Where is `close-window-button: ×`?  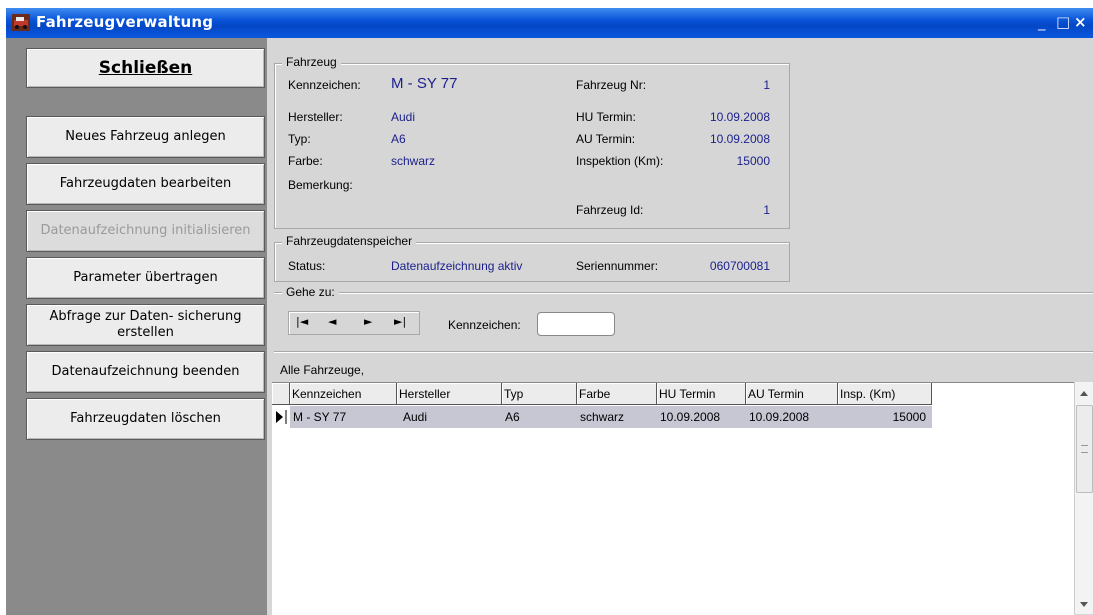 close-window-button: × is located at coordinates (1080, 22).